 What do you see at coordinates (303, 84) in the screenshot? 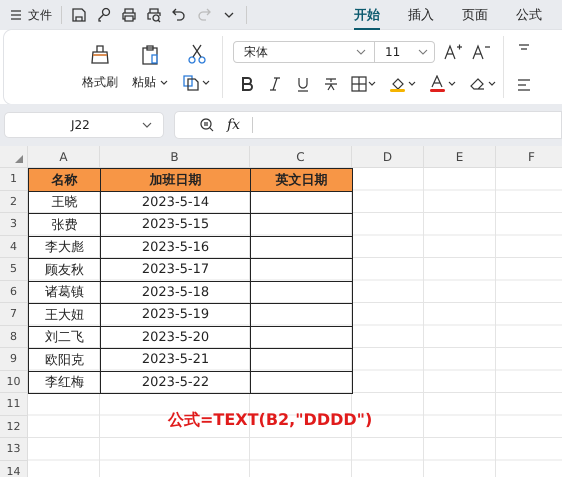
I see `underline-icon` at bounding box center [303, 84].